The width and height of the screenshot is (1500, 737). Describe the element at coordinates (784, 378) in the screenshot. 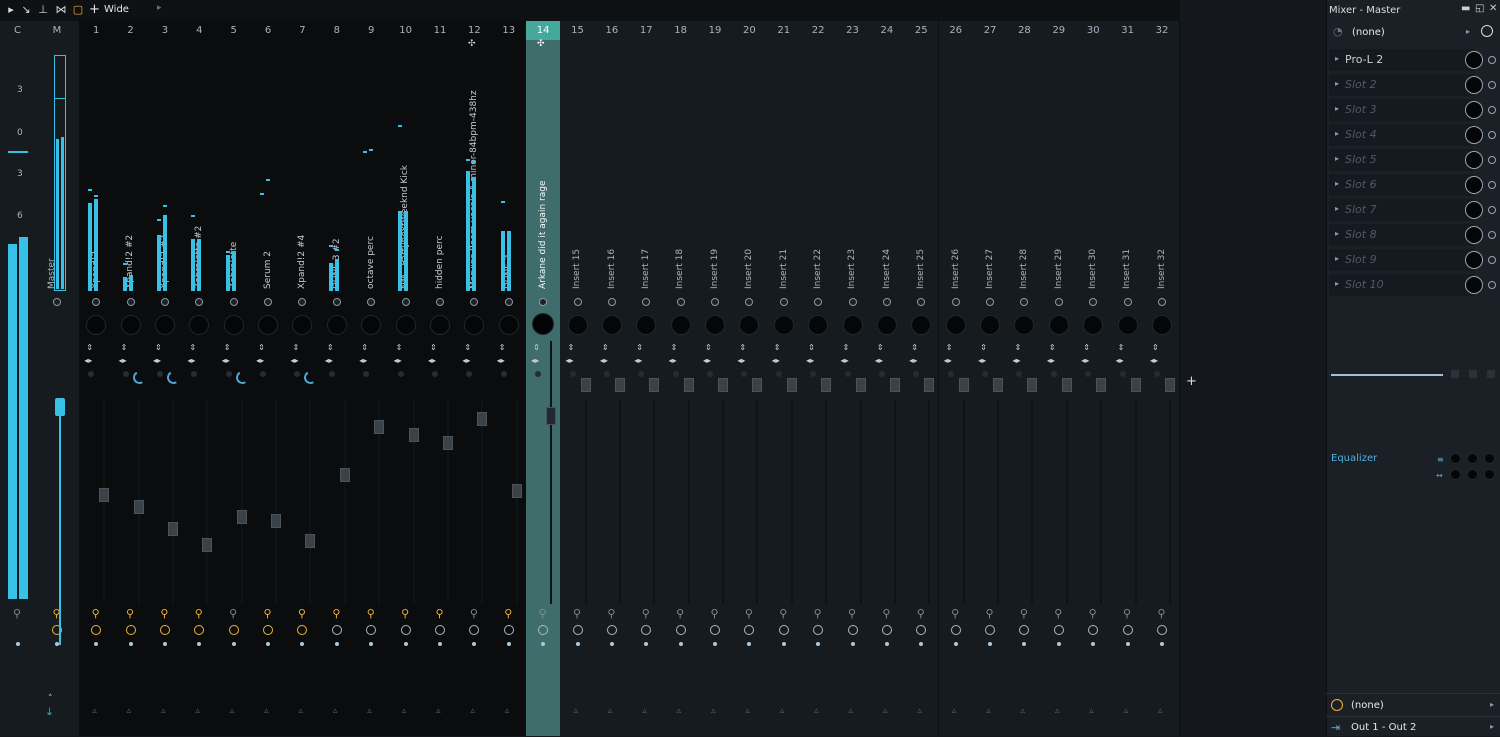

I see `mixer-strip-21: 21 Insert 21 ⇕ ◂▸ ⚲ ▵` at that location.